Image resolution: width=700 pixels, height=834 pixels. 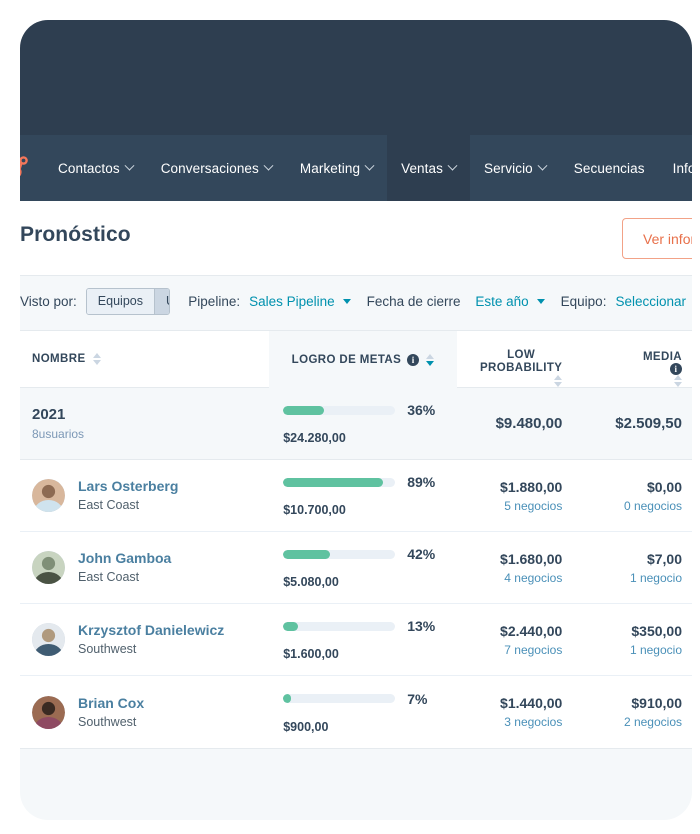 What do you see at coordinates (48, 301) in the screenshot?
I see `view-by-label: Visto por:` at bounding box center [48, 301].